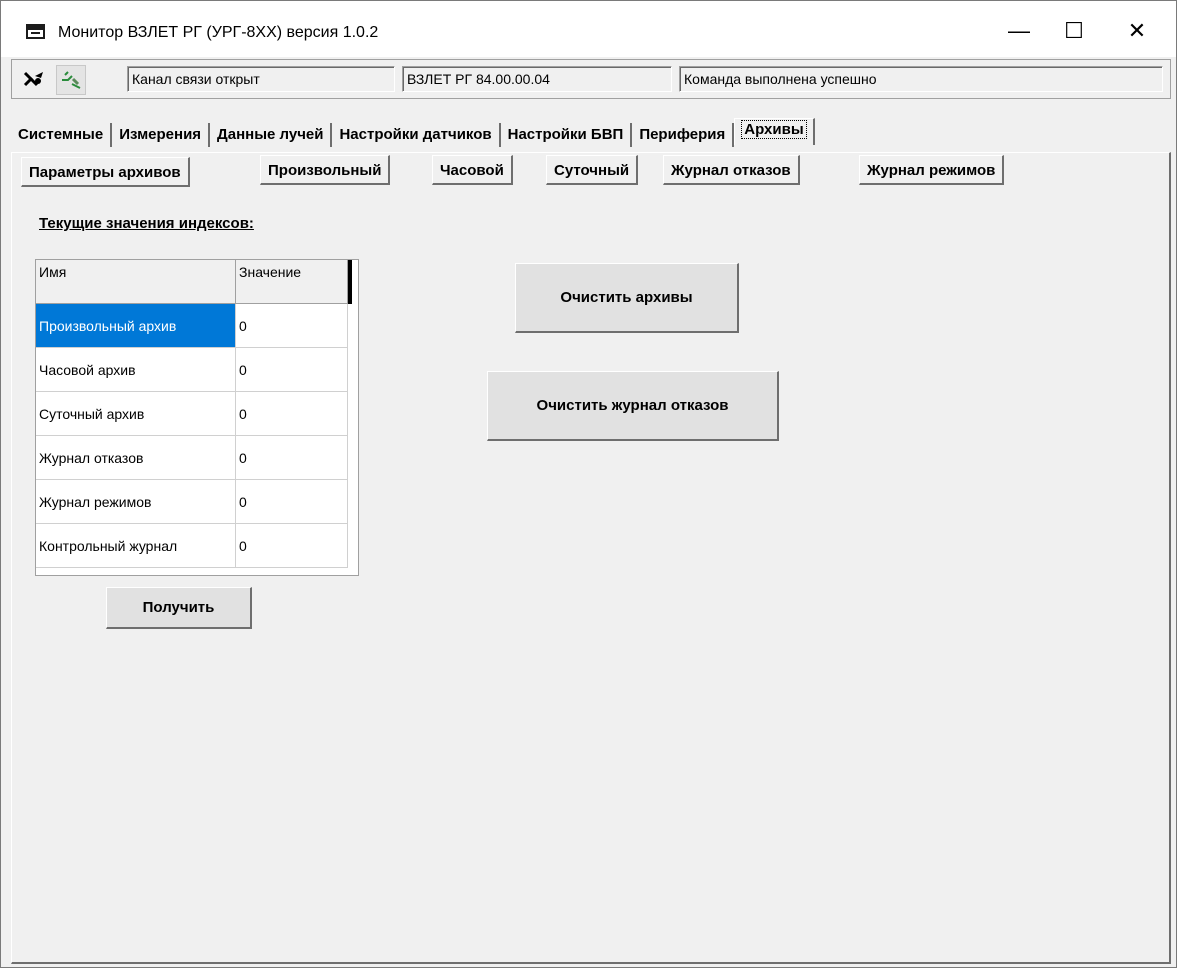 The image size is (1177, 968). Describe the element at coordinates (105, 172) in the screenshot. I see `subtab-archive-params: Параметры архивов` at that location.